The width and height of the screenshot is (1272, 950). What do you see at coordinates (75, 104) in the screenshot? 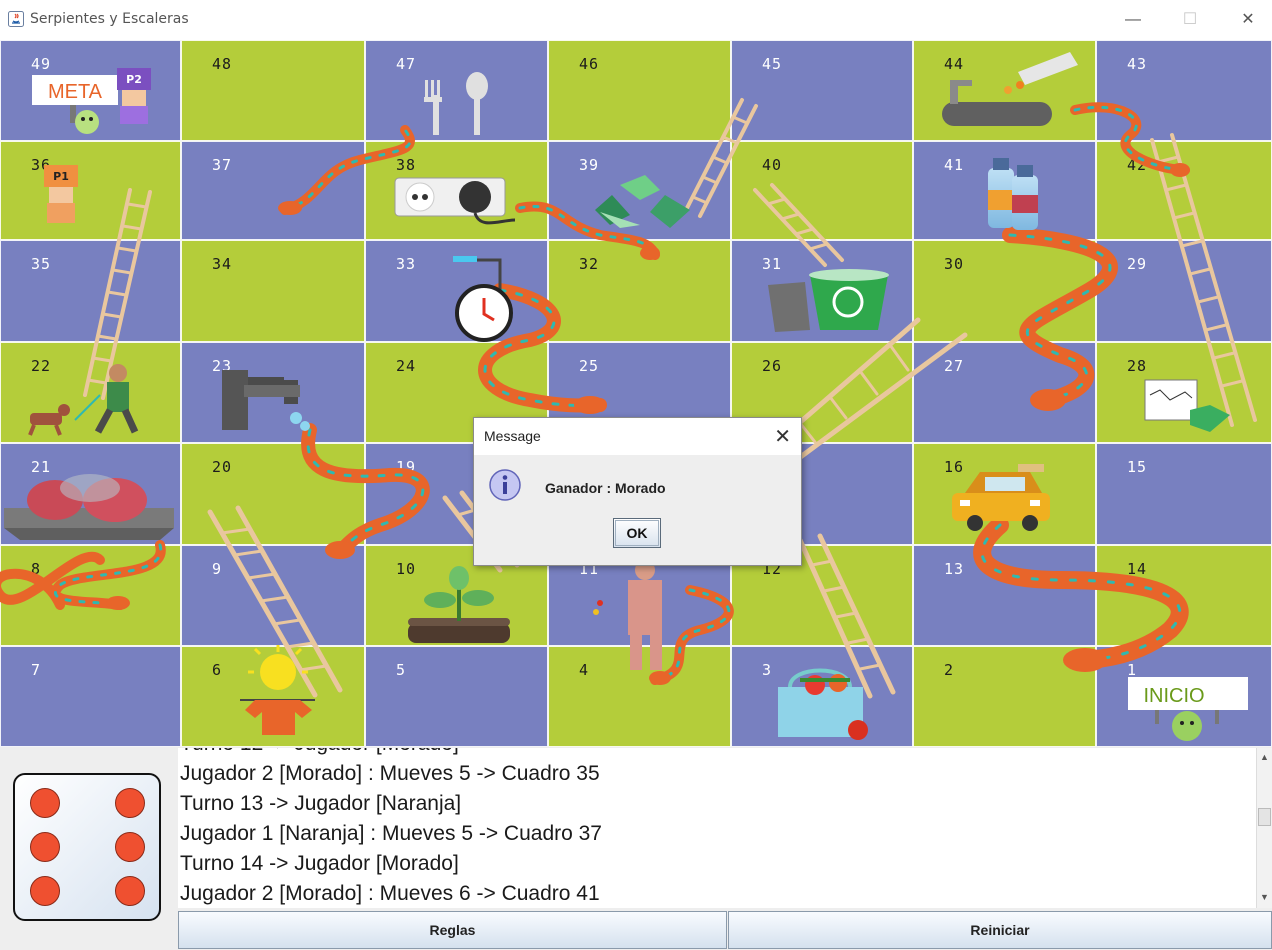
I see `meta-sign: META` at bounding box center [75, 104].